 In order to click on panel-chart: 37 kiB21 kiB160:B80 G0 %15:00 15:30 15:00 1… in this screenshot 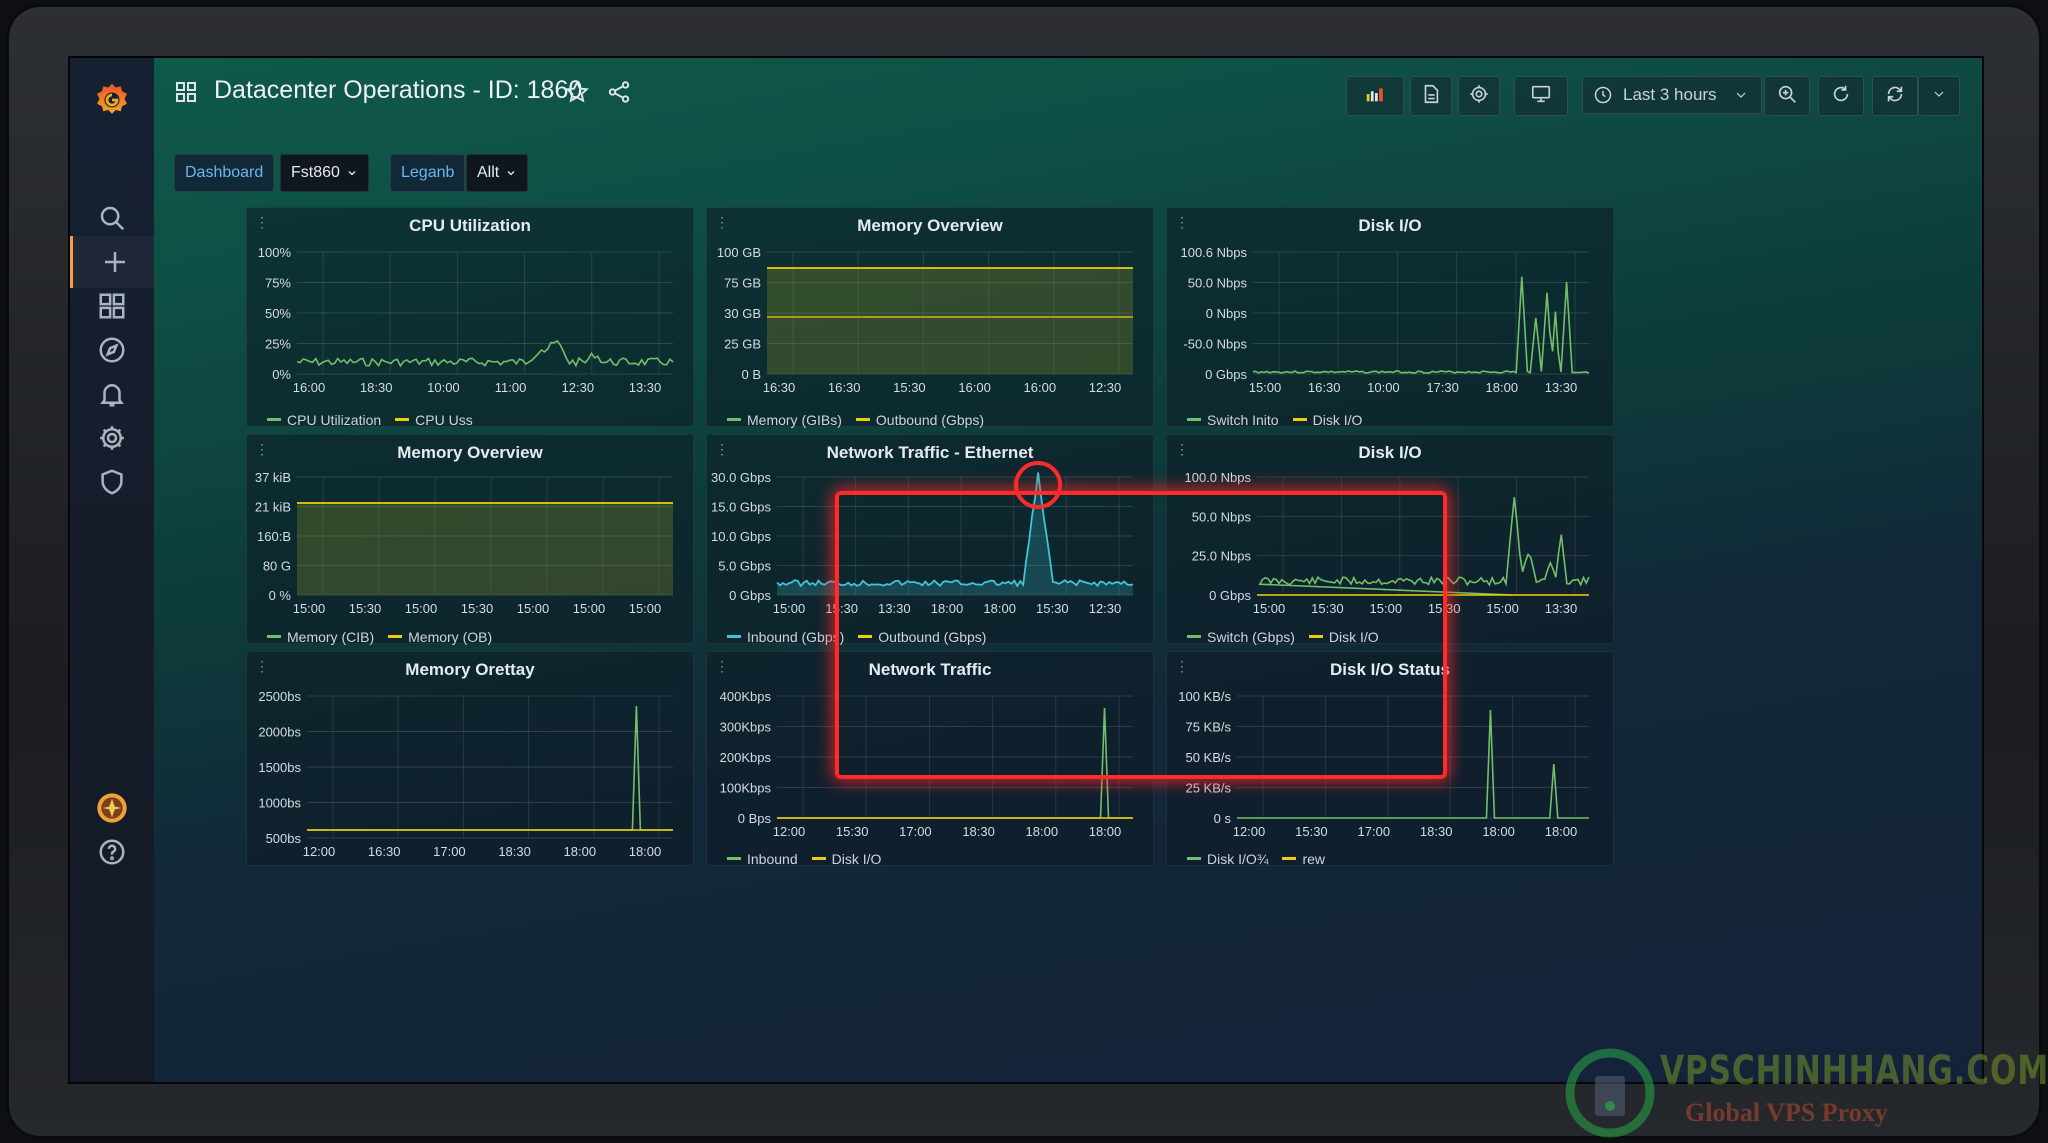, I will do `click(470, 539)`.